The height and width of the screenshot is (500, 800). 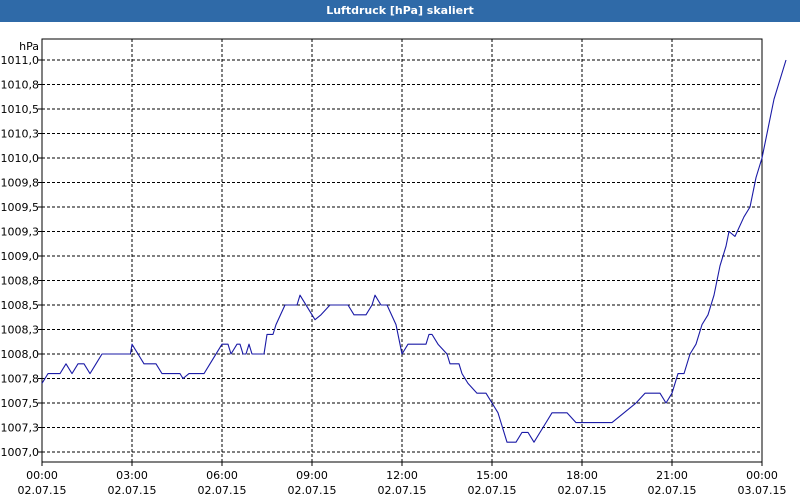 I want to click on chart-title: Luftdruck [hPa] skaliert, so click(x=400, y=10).